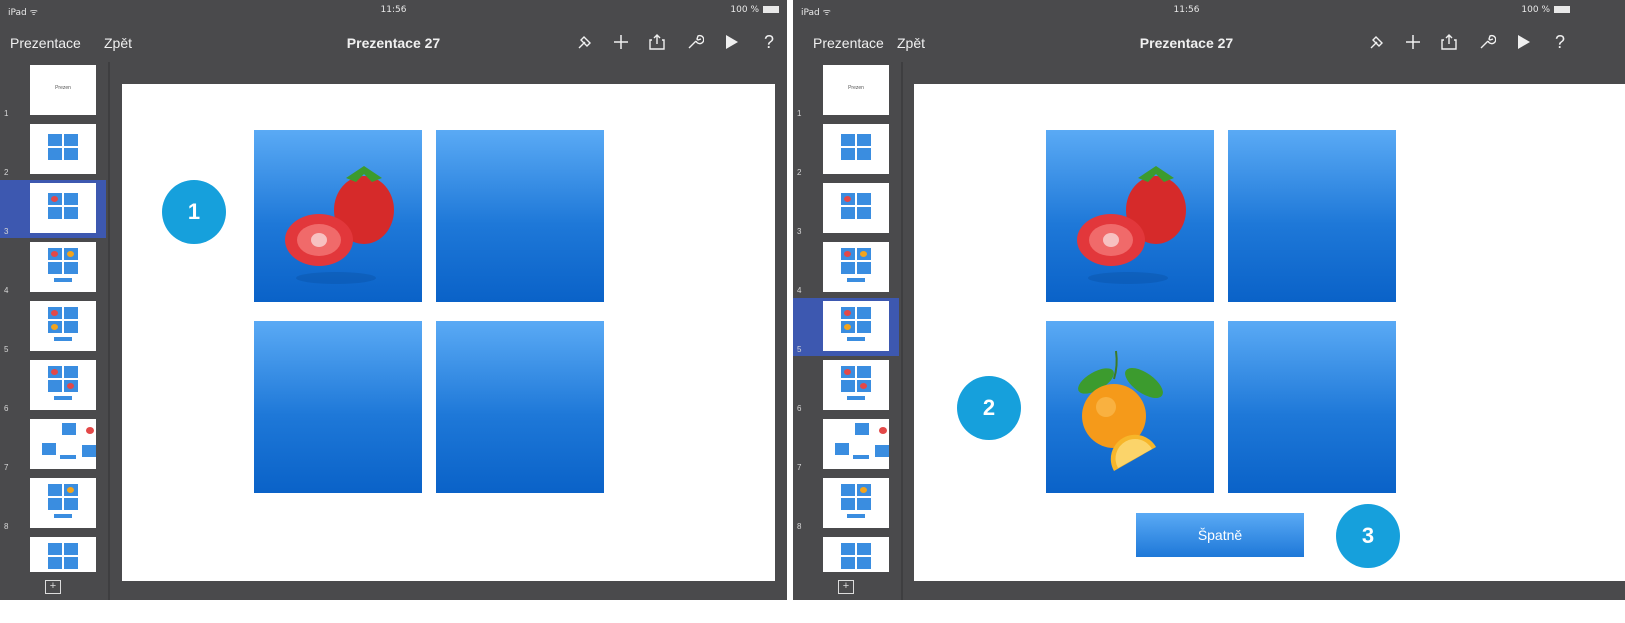 Image resolution: width=1625 pixels, height=623 pixels. I want to click on slide-thumbnail-selected: 3, so click(53, 209).